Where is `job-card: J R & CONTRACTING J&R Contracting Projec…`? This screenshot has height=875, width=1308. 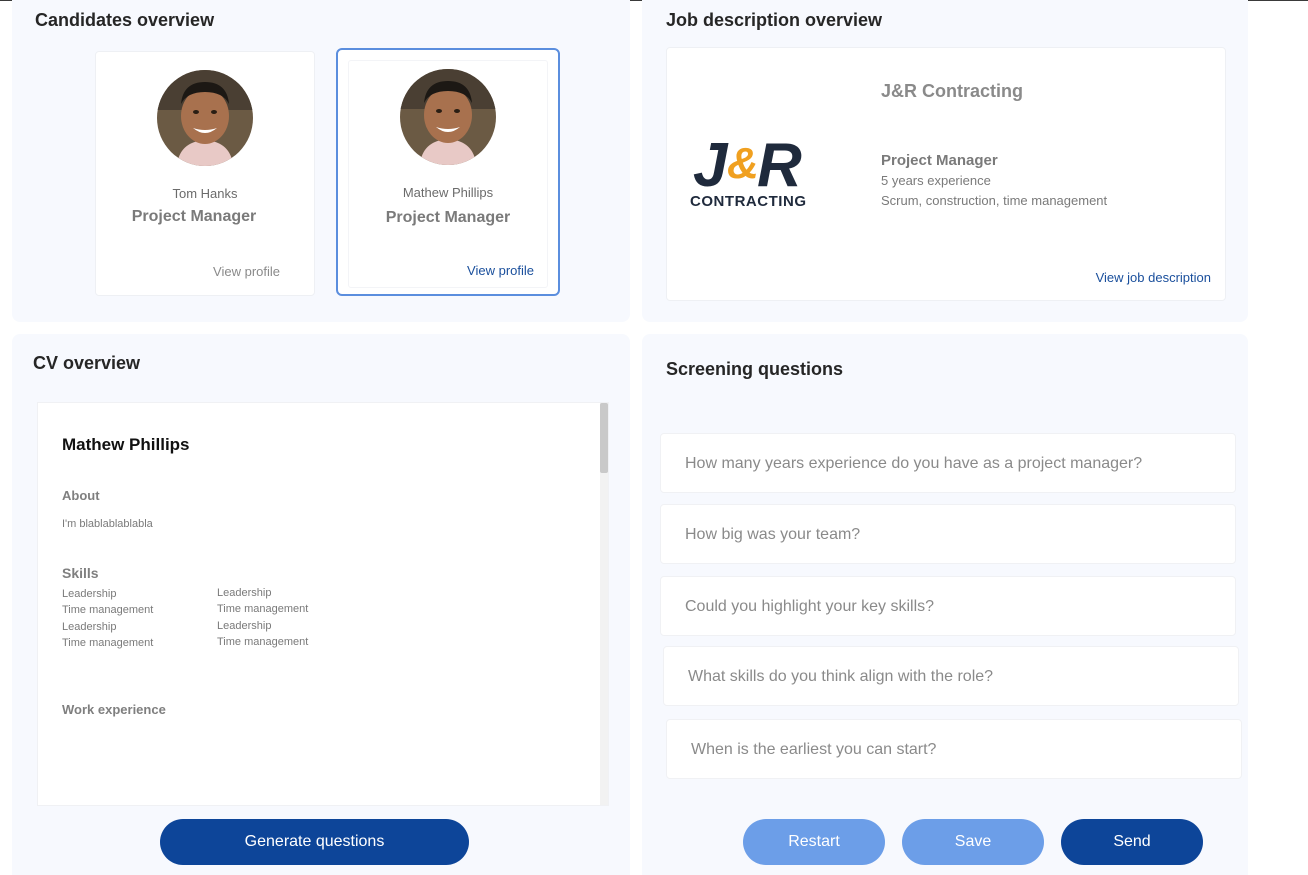 job-card: J R & CONTRACTING J&R Contracting Projec… is located at coordinates (946, 174).